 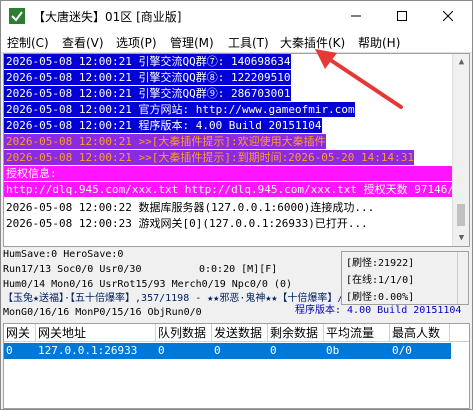 What do you see at coordinates (165, 141) in the screenshot?
I see `log-line: 2026-05-08 12:00:21 >>[大秦插件提示]:欢迎使用大秦插件` at bounding box center [165, 141].